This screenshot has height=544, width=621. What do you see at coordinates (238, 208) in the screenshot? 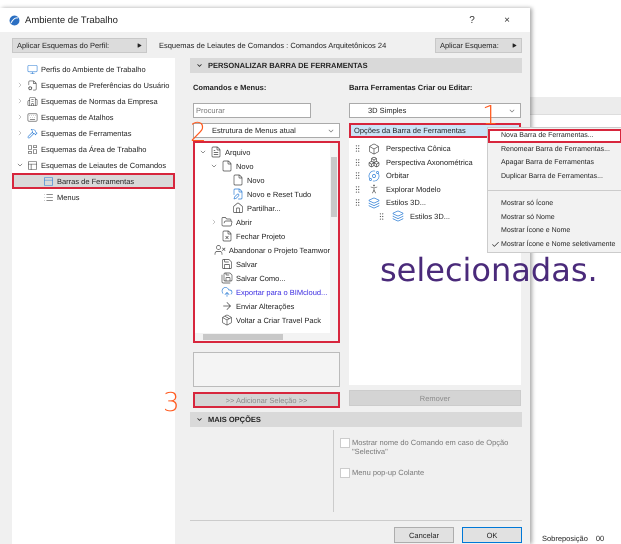
I see `house-icon` at bounding box center [238, 208].